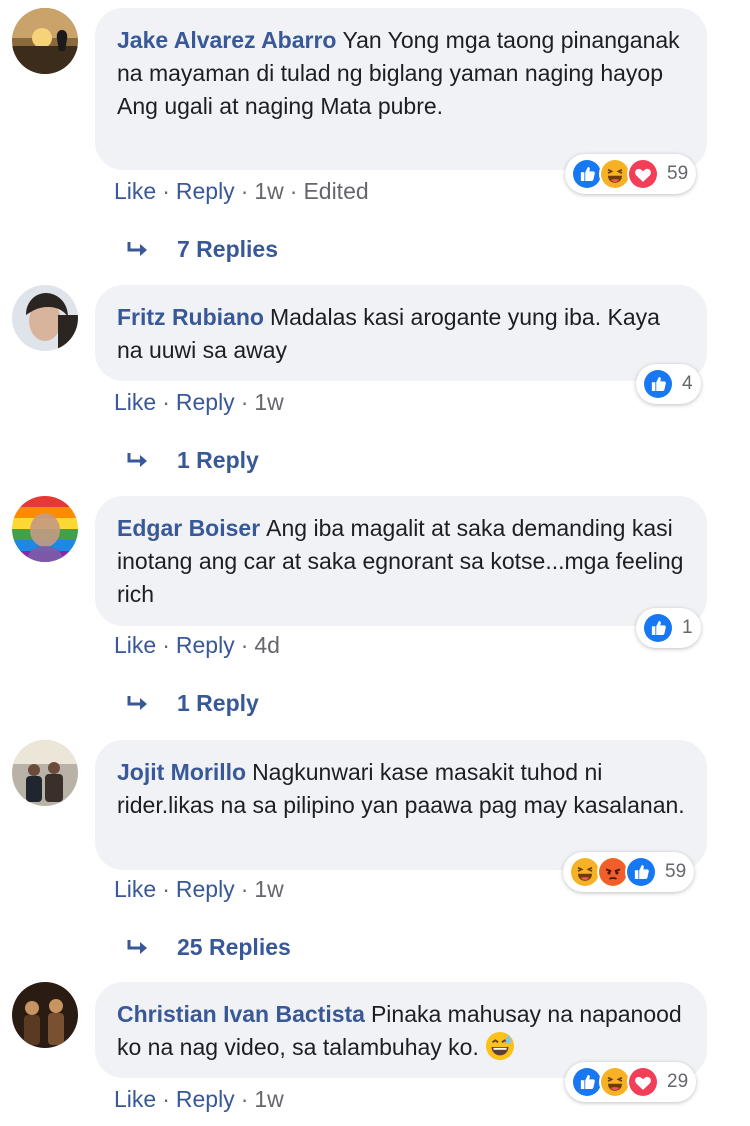 The width and height of the screenshot is (750, 1126). What do you see at coordinates (687, 627) in the screenshot?
I see `reaction-count: 1` at bounding box center [687, 627].